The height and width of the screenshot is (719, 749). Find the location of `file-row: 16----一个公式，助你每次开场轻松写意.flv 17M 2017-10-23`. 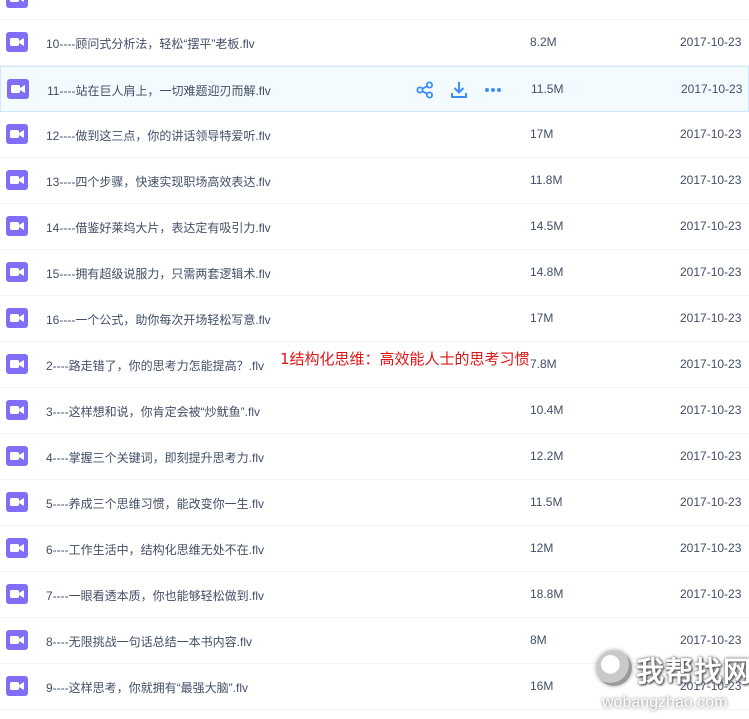

file-row: 16----一个公式，助你每次开场轻松写意.flv 17M 2017-10-23 is located at coordinates (374, 319).